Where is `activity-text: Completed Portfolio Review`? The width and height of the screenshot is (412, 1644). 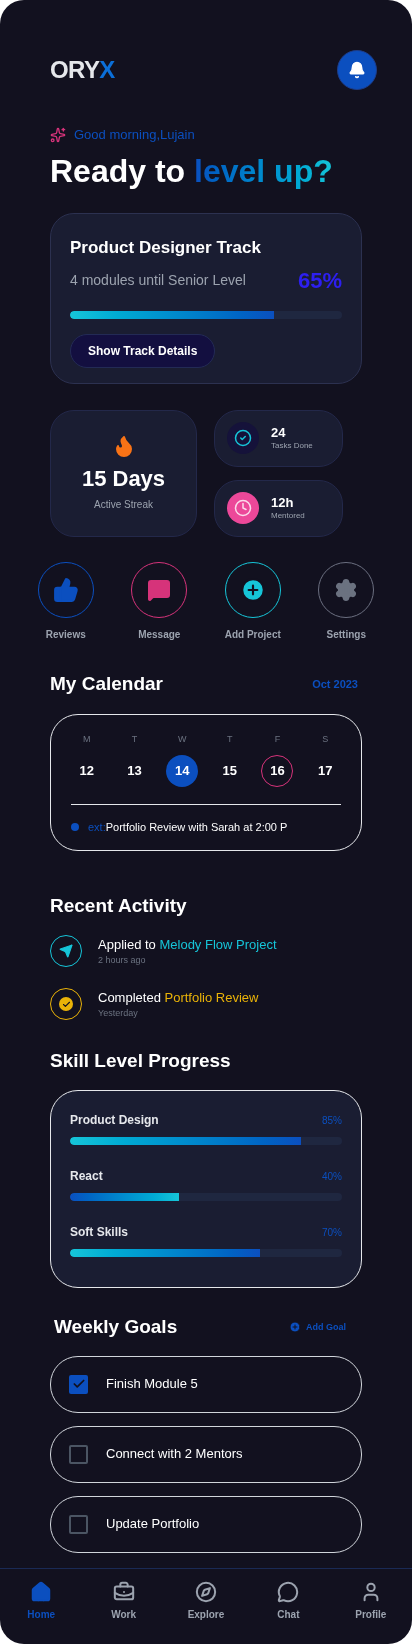 activity-text: Completed Portfolio Review is located at coordinates (178, 997).